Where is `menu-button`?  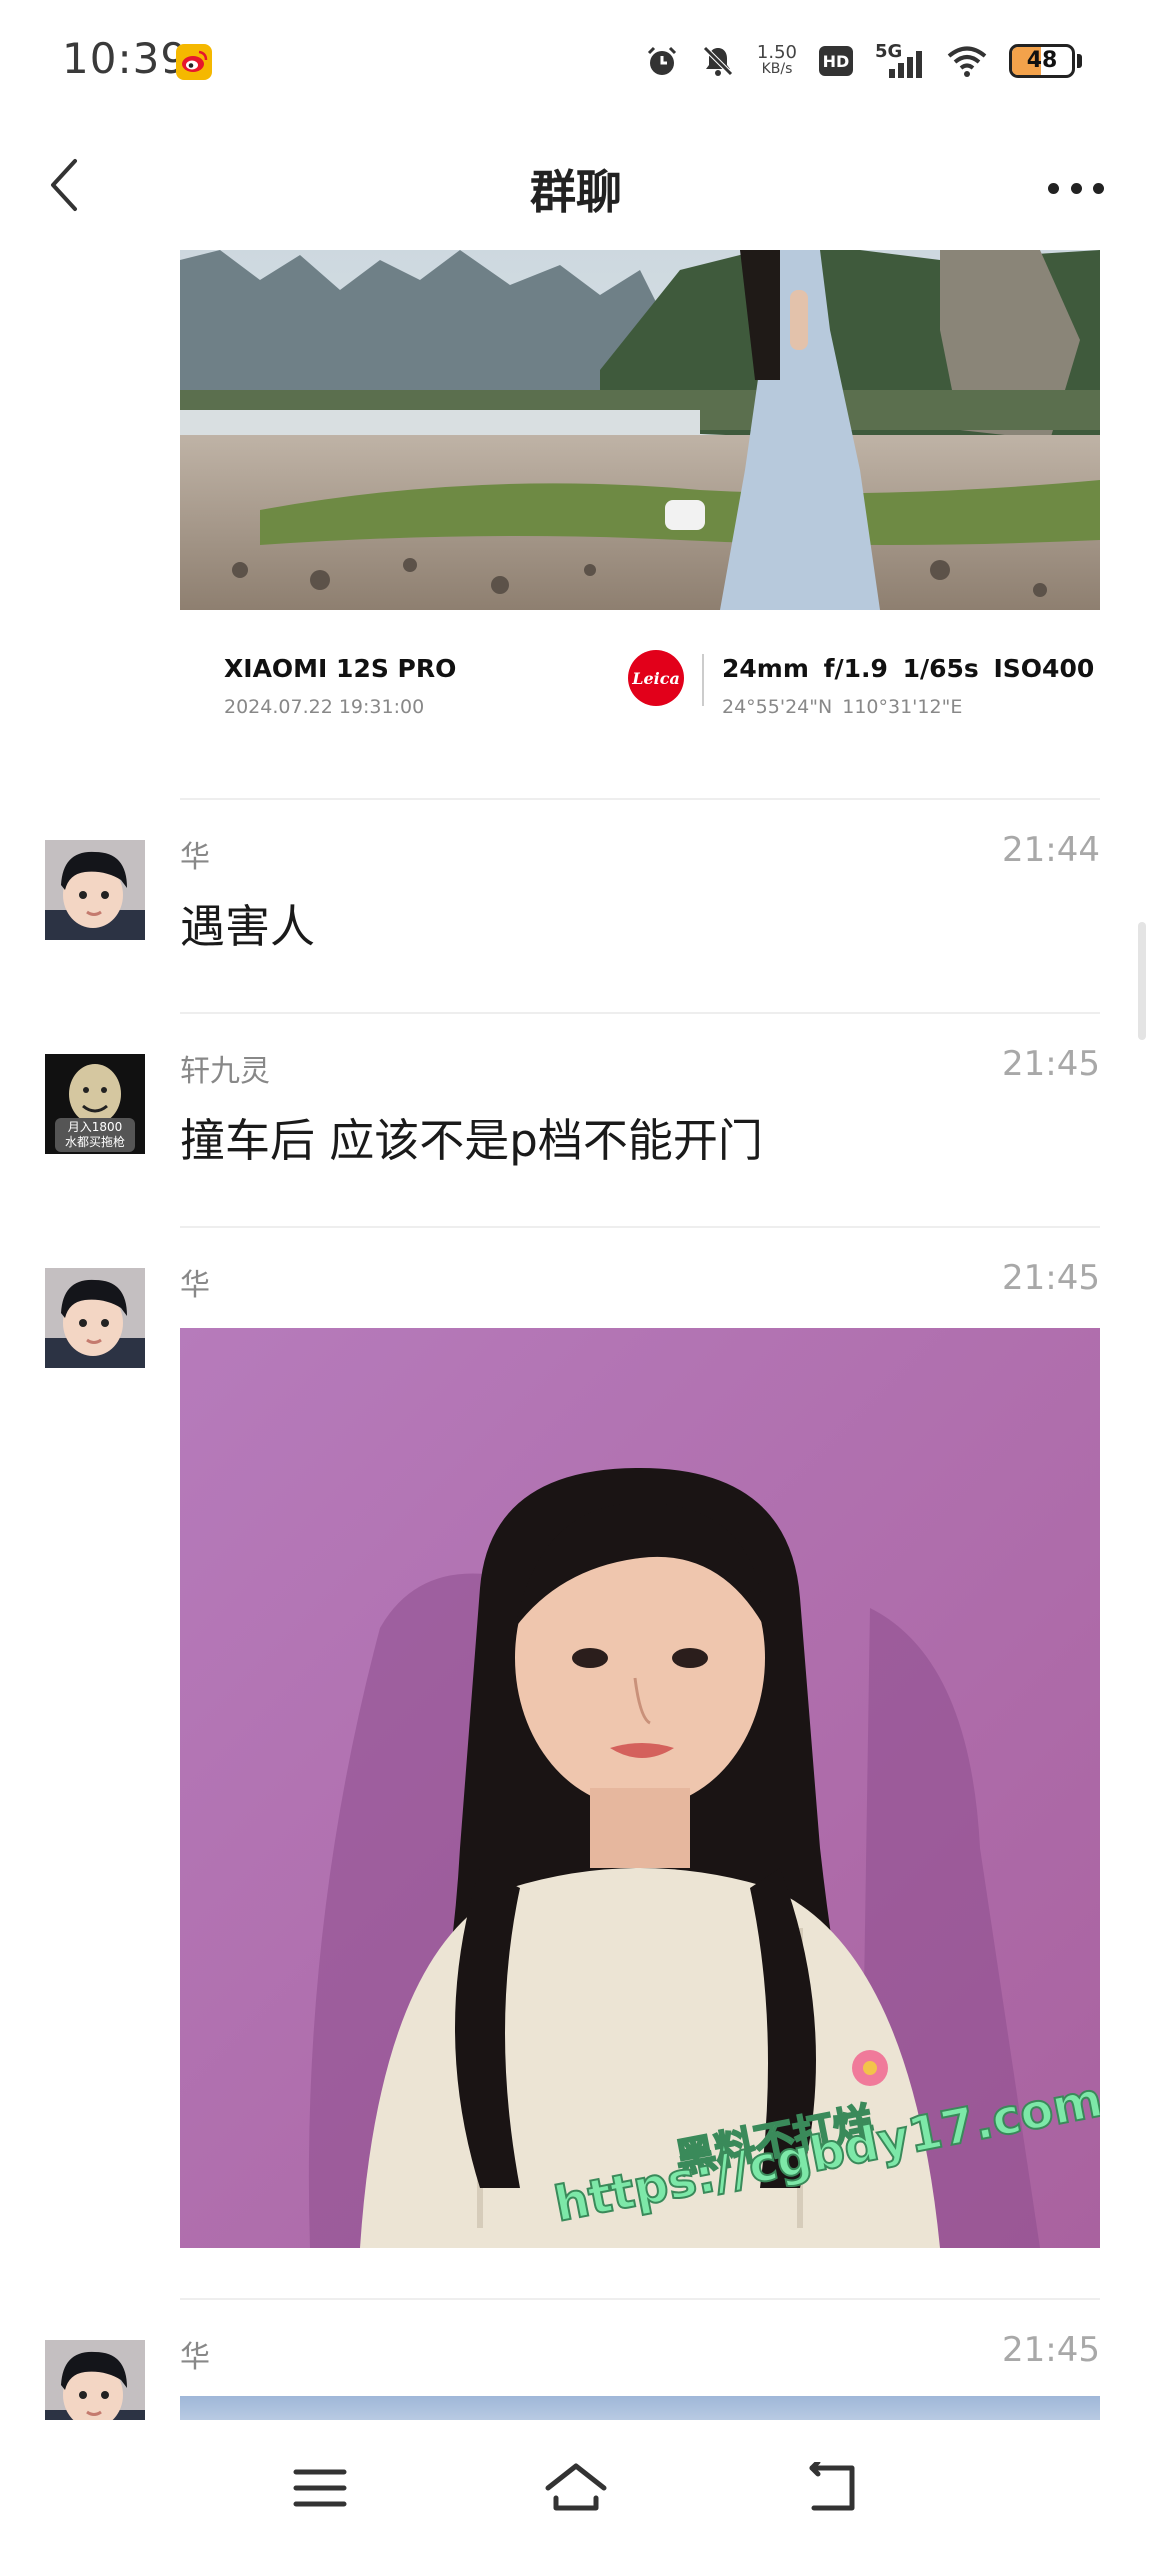
menu-button is located at coordinates (320, 2488).